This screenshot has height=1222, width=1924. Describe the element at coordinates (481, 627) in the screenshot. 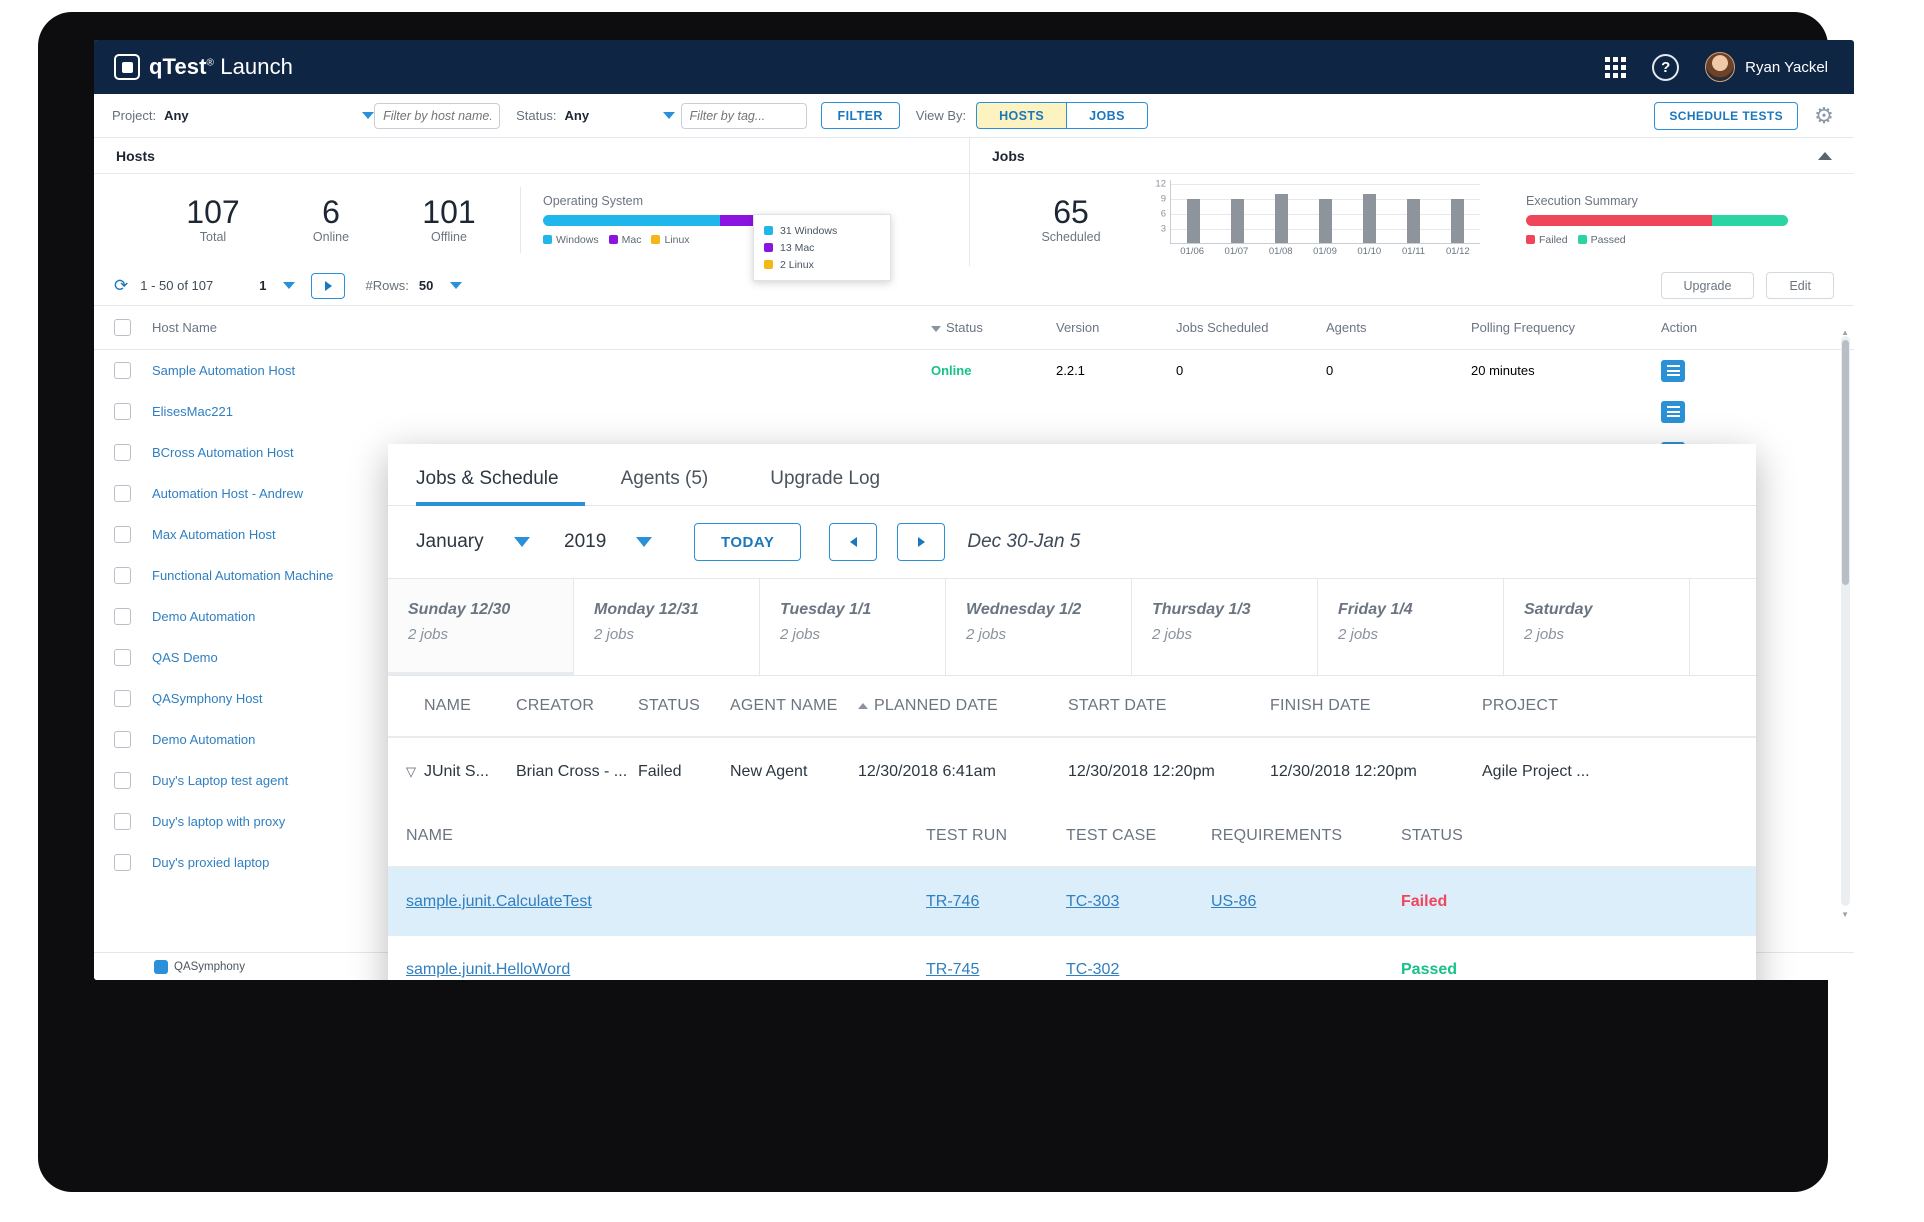

I see `day-column: Sunday 12/30 2 jobs` at that location.